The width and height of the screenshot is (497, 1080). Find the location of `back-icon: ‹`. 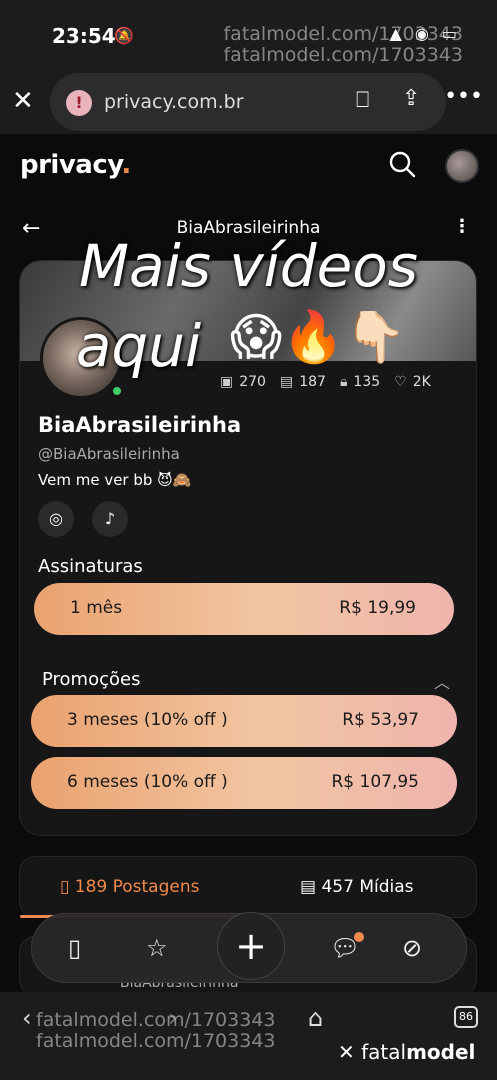

back-icon: ‹ is located at coordinates (27, 1018).